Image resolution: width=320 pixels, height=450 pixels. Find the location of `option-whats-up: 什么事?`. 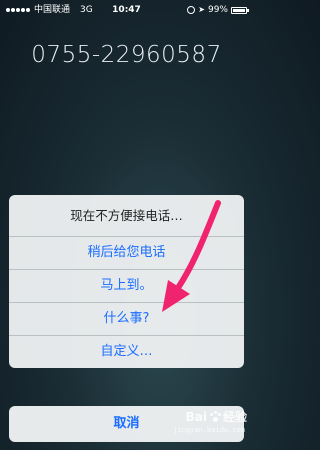

option-whats-up: 什么事? is located at coordinates (126, 319).